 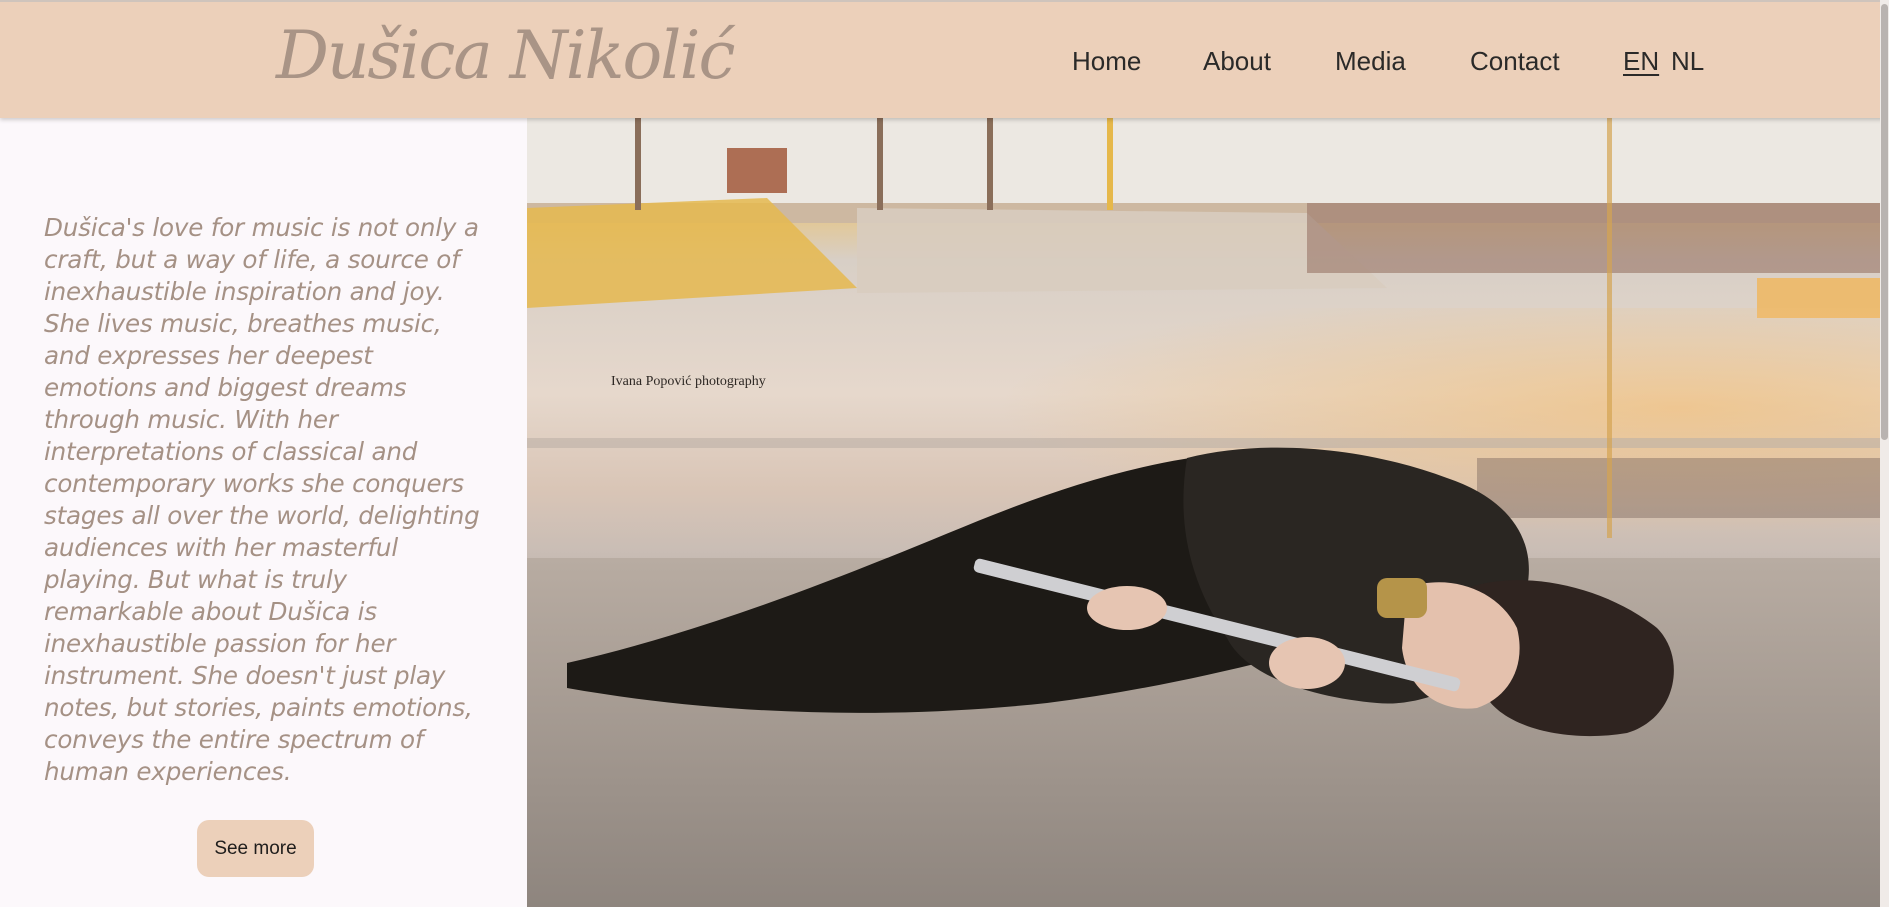 I want to click on photo-credit: Ivana Popović photography, so click(x=688, y=381).